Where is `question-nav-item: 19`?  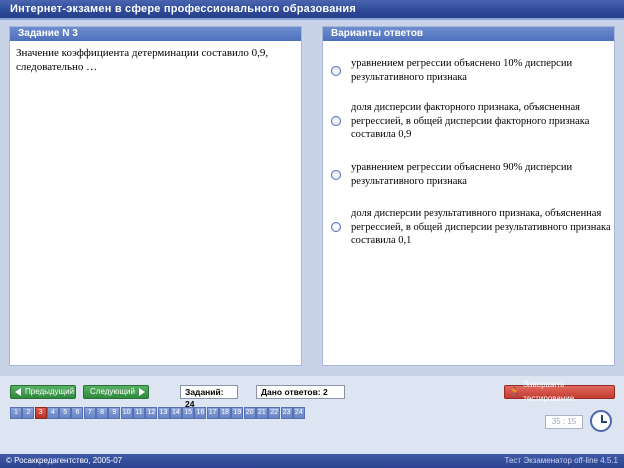 question-nav-item: 19 is located at coordinates (237, 413).